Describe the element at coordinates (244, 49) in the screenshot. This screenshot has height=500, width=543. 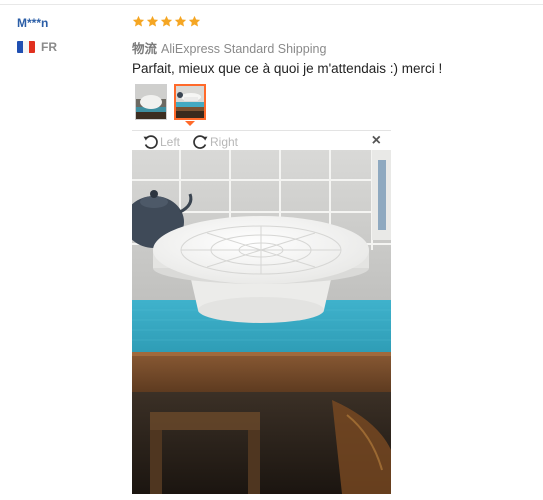
I see `shipping-method: AliExpress Standard Shipping` at that location.